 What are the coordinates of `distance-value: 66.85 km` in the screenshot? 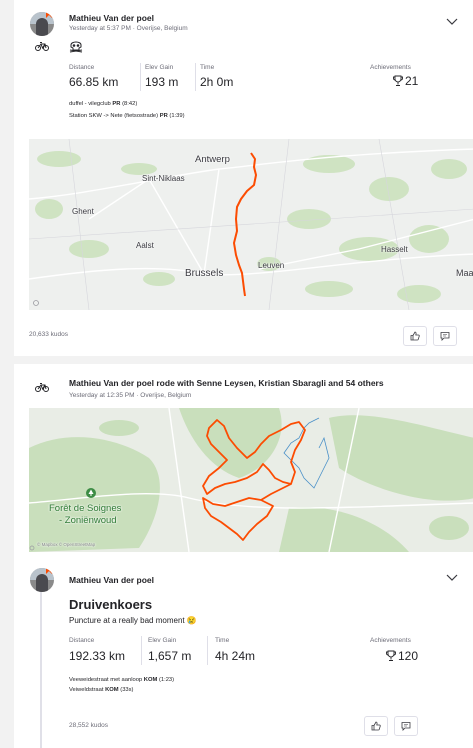 It's located at (94, 82).